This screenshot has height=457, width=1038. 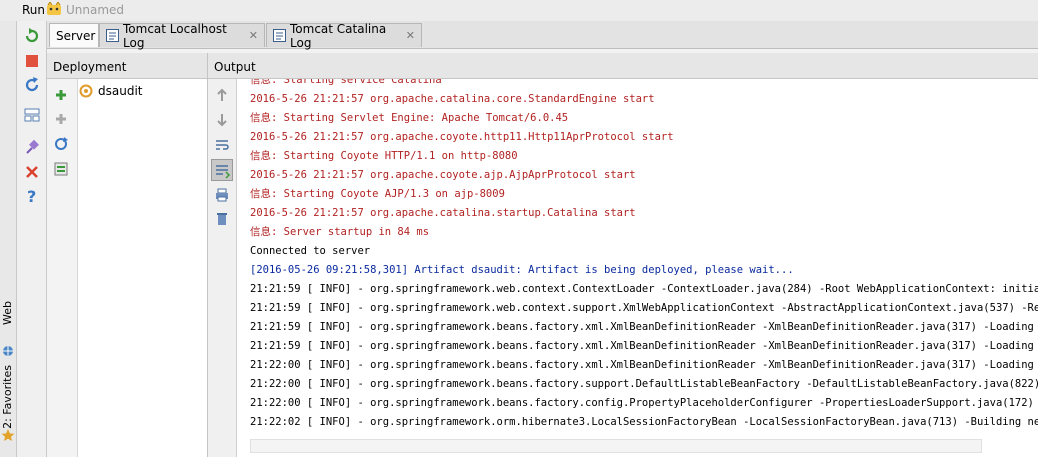 I want to click on help-icon: ?, so click(x=32, y=196).